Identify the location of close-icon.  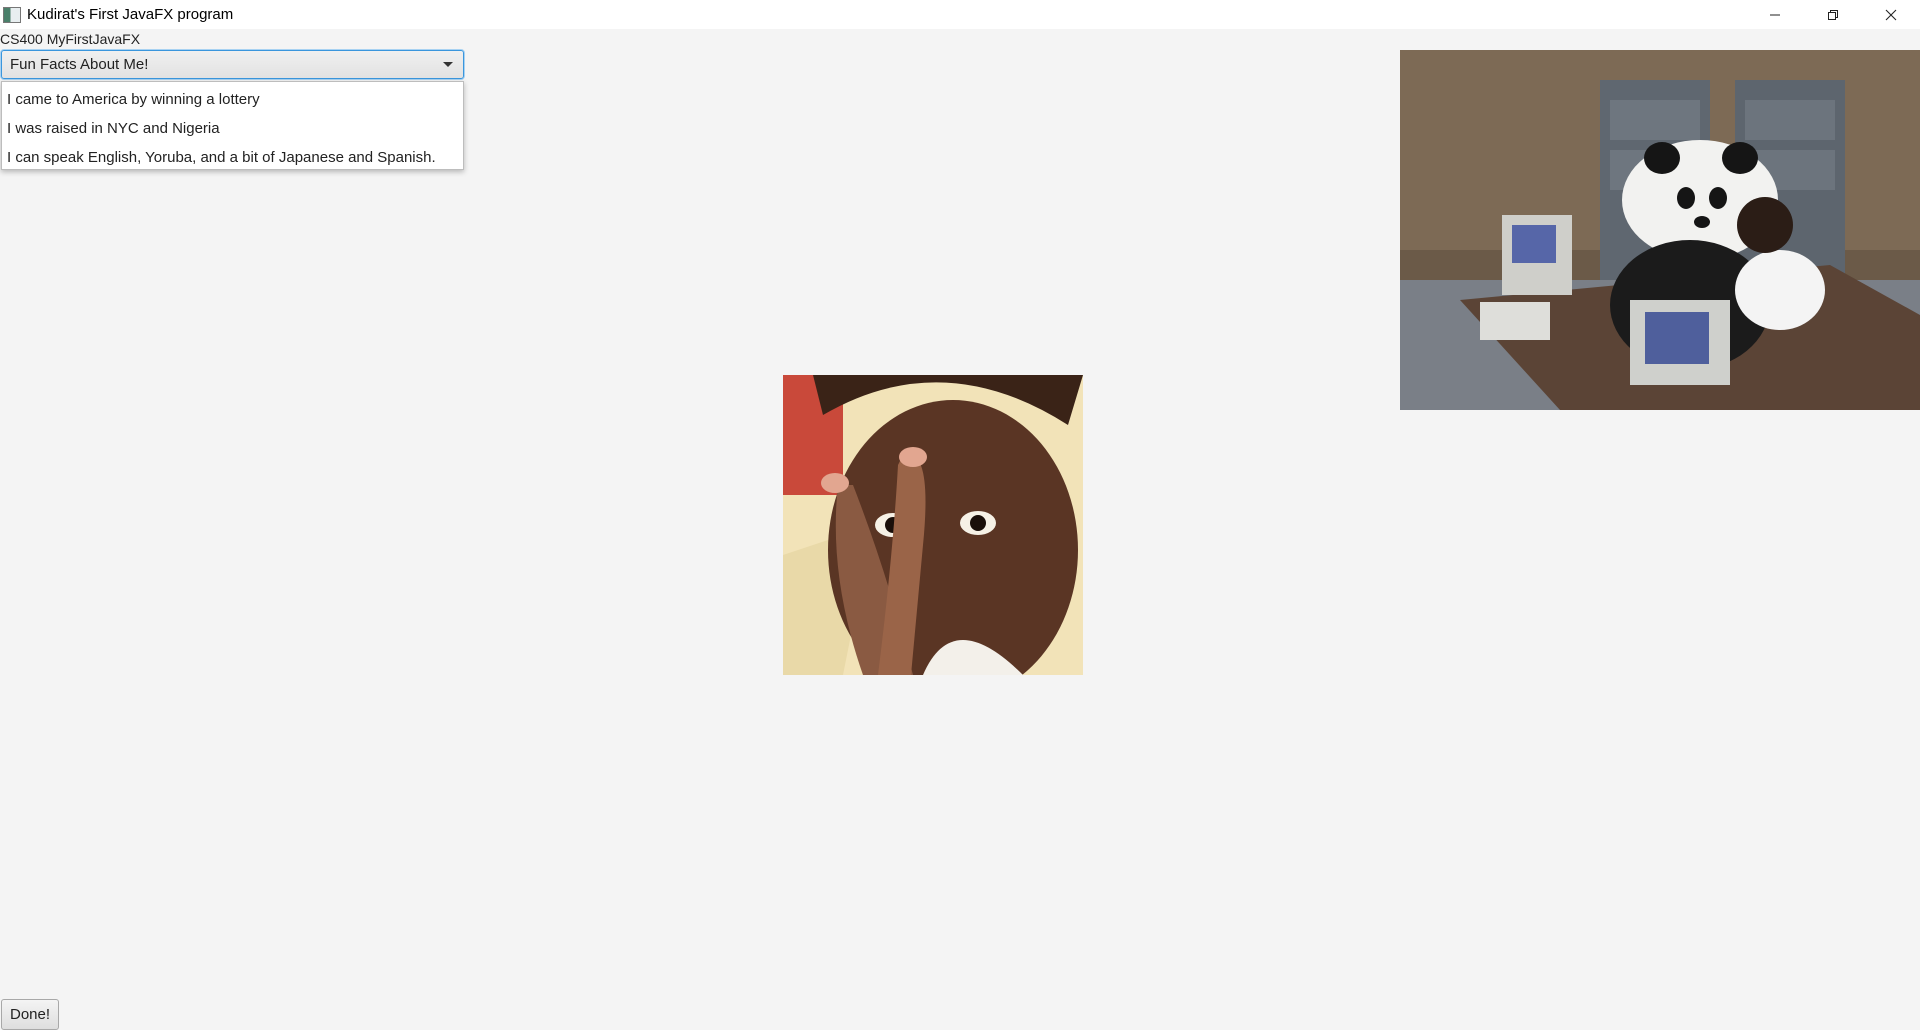
(1891, 14).